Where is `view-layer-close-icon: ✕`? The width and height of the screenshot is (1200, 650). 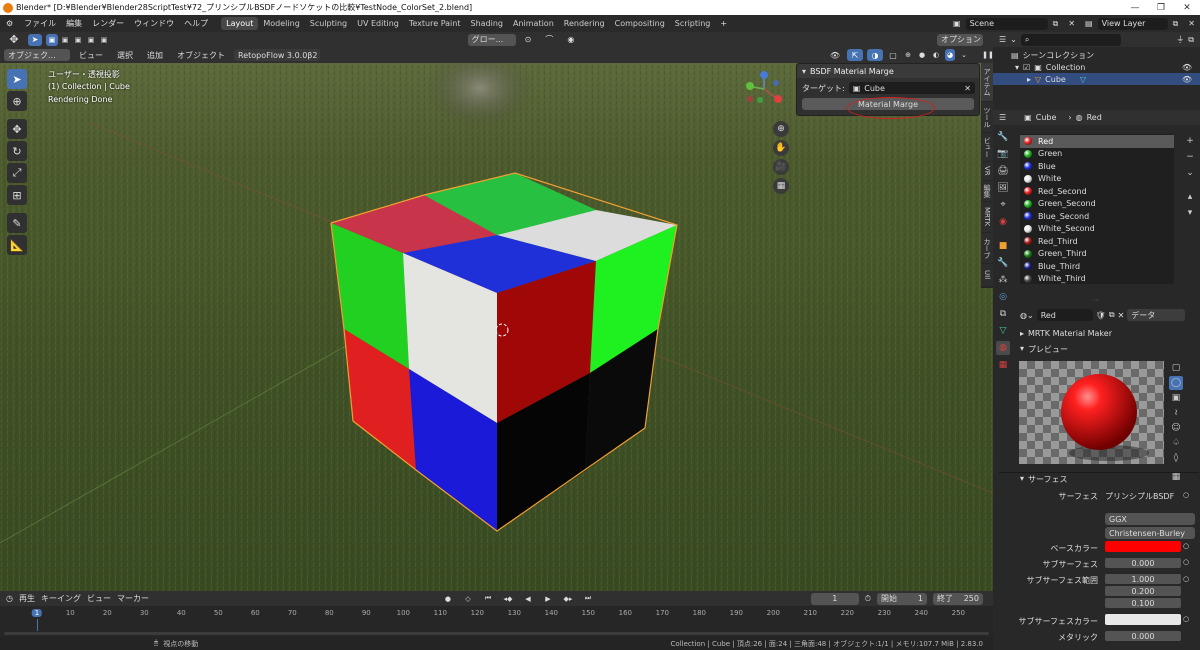
view-layer-close-icon: ✕ is located at coordinates (1191, 23).